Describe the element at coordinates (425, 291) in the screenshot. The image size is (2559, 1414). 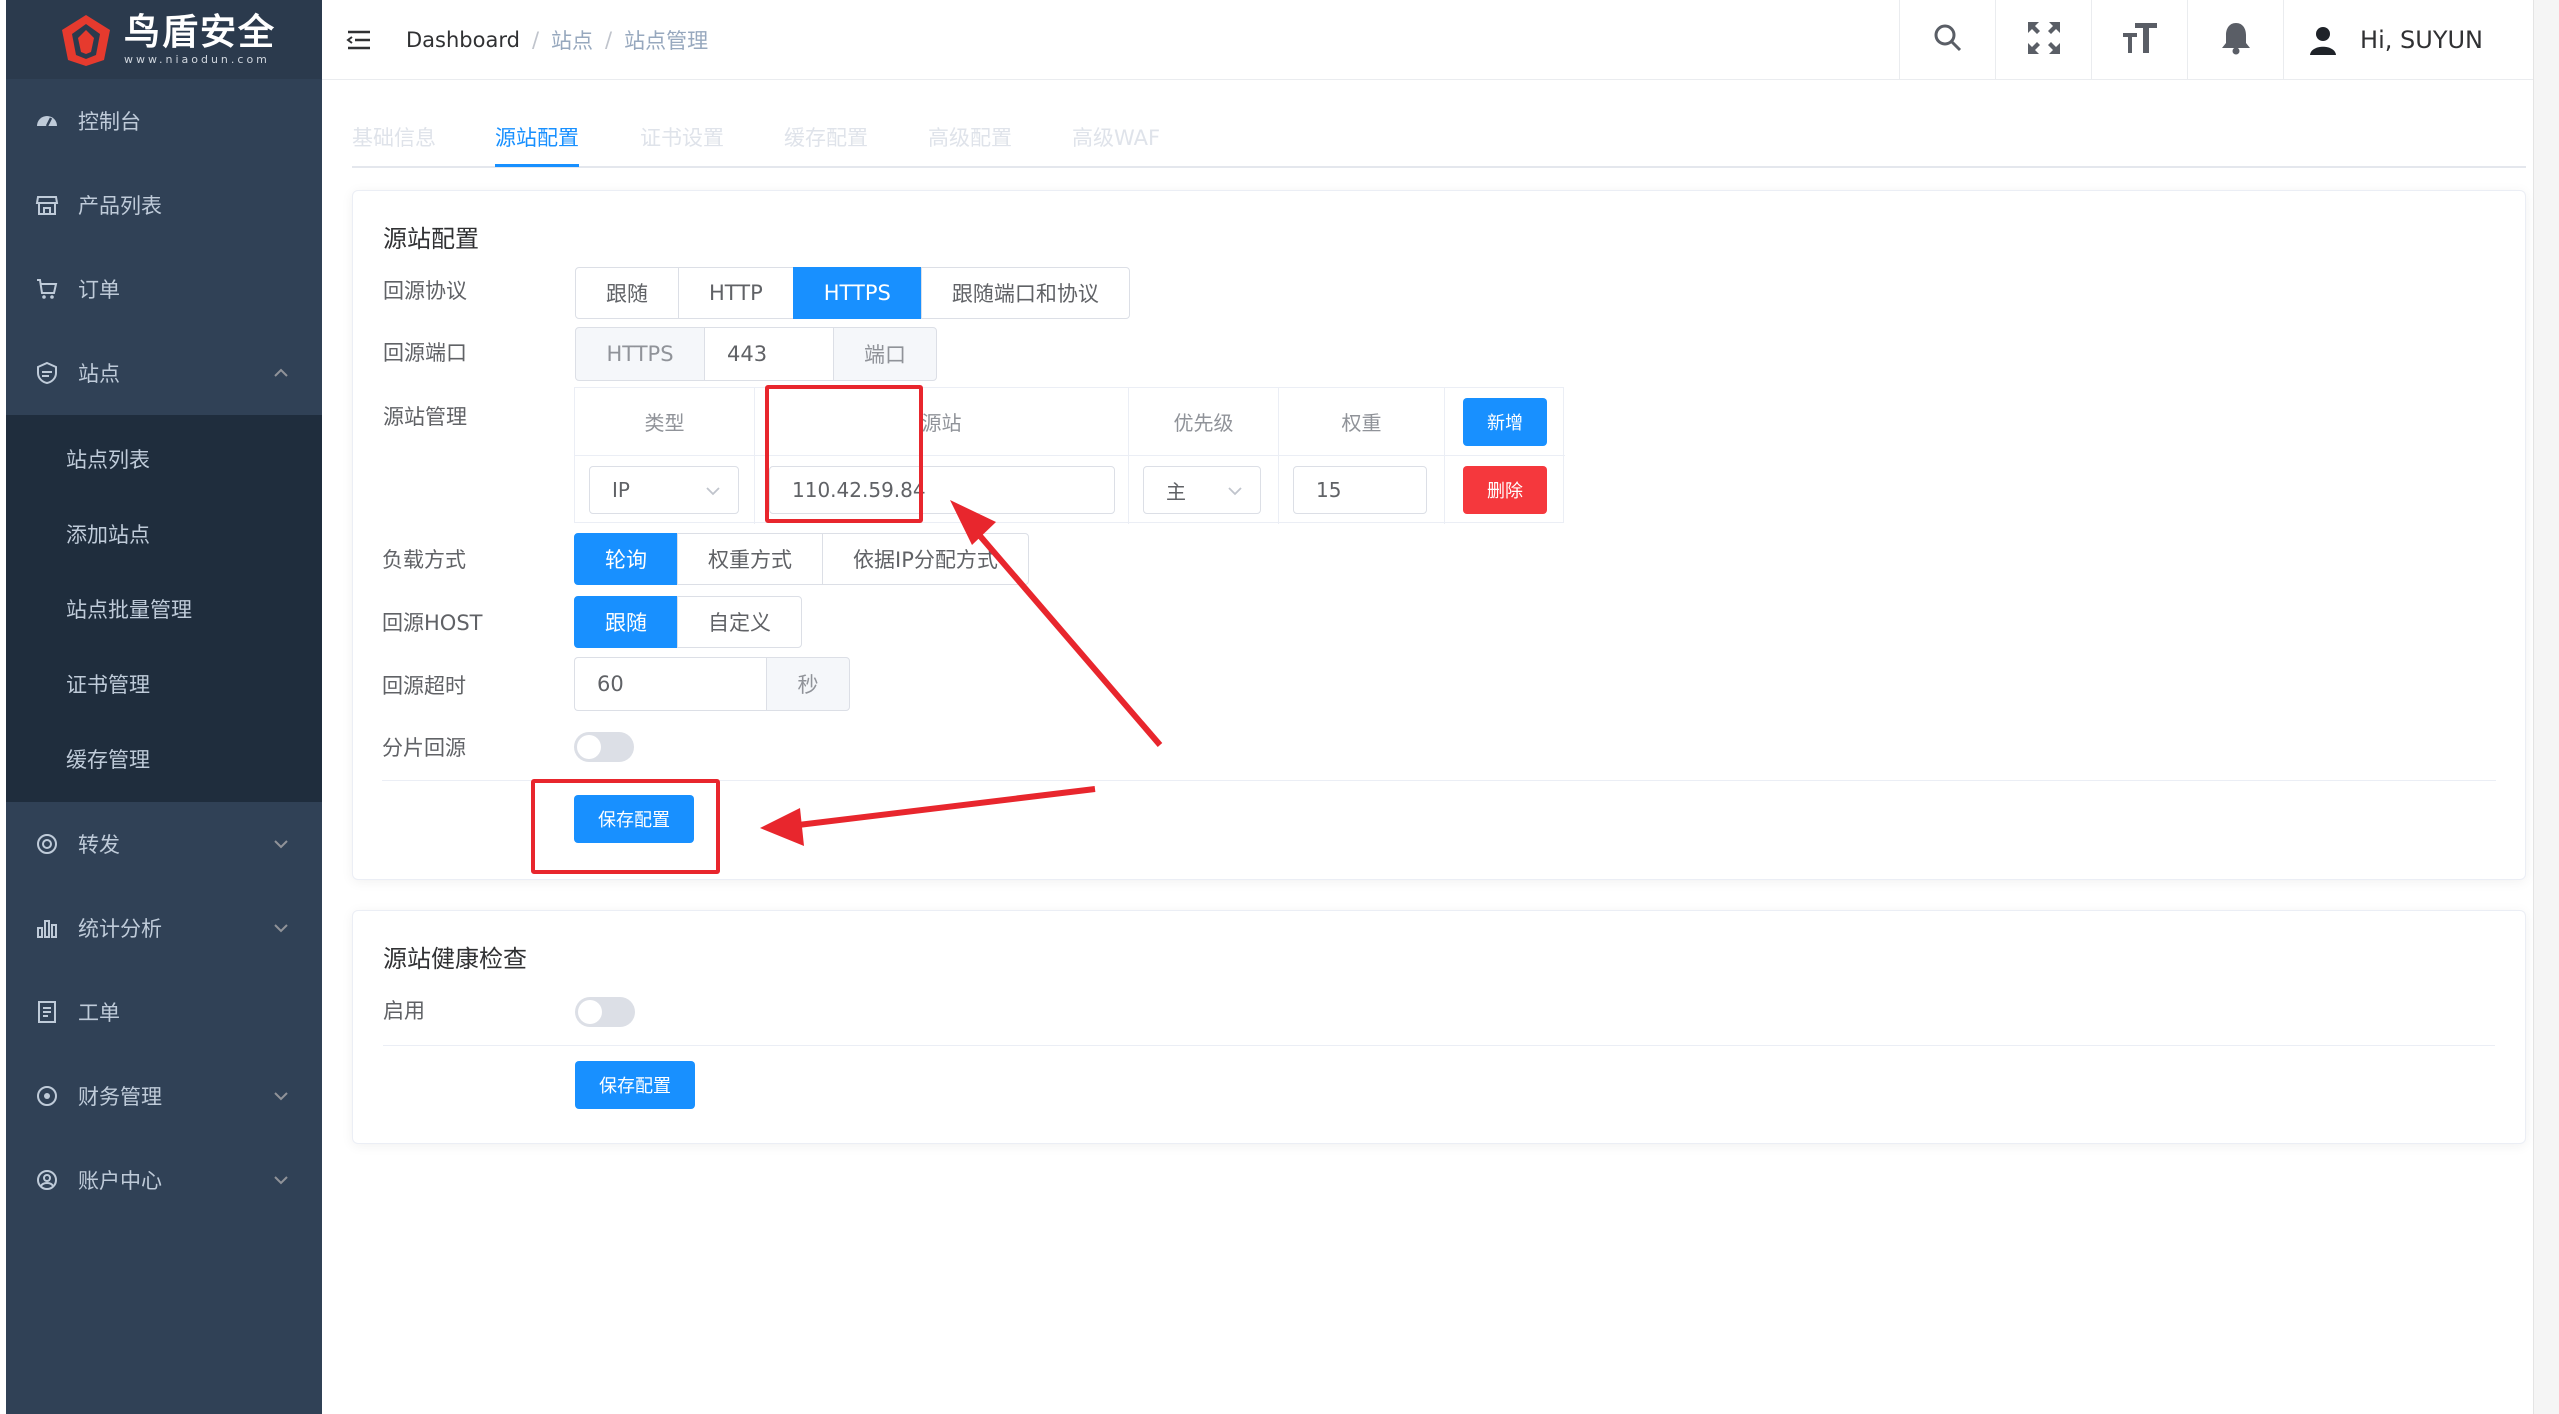
I see `protocol-label: 回源协议` at that location.